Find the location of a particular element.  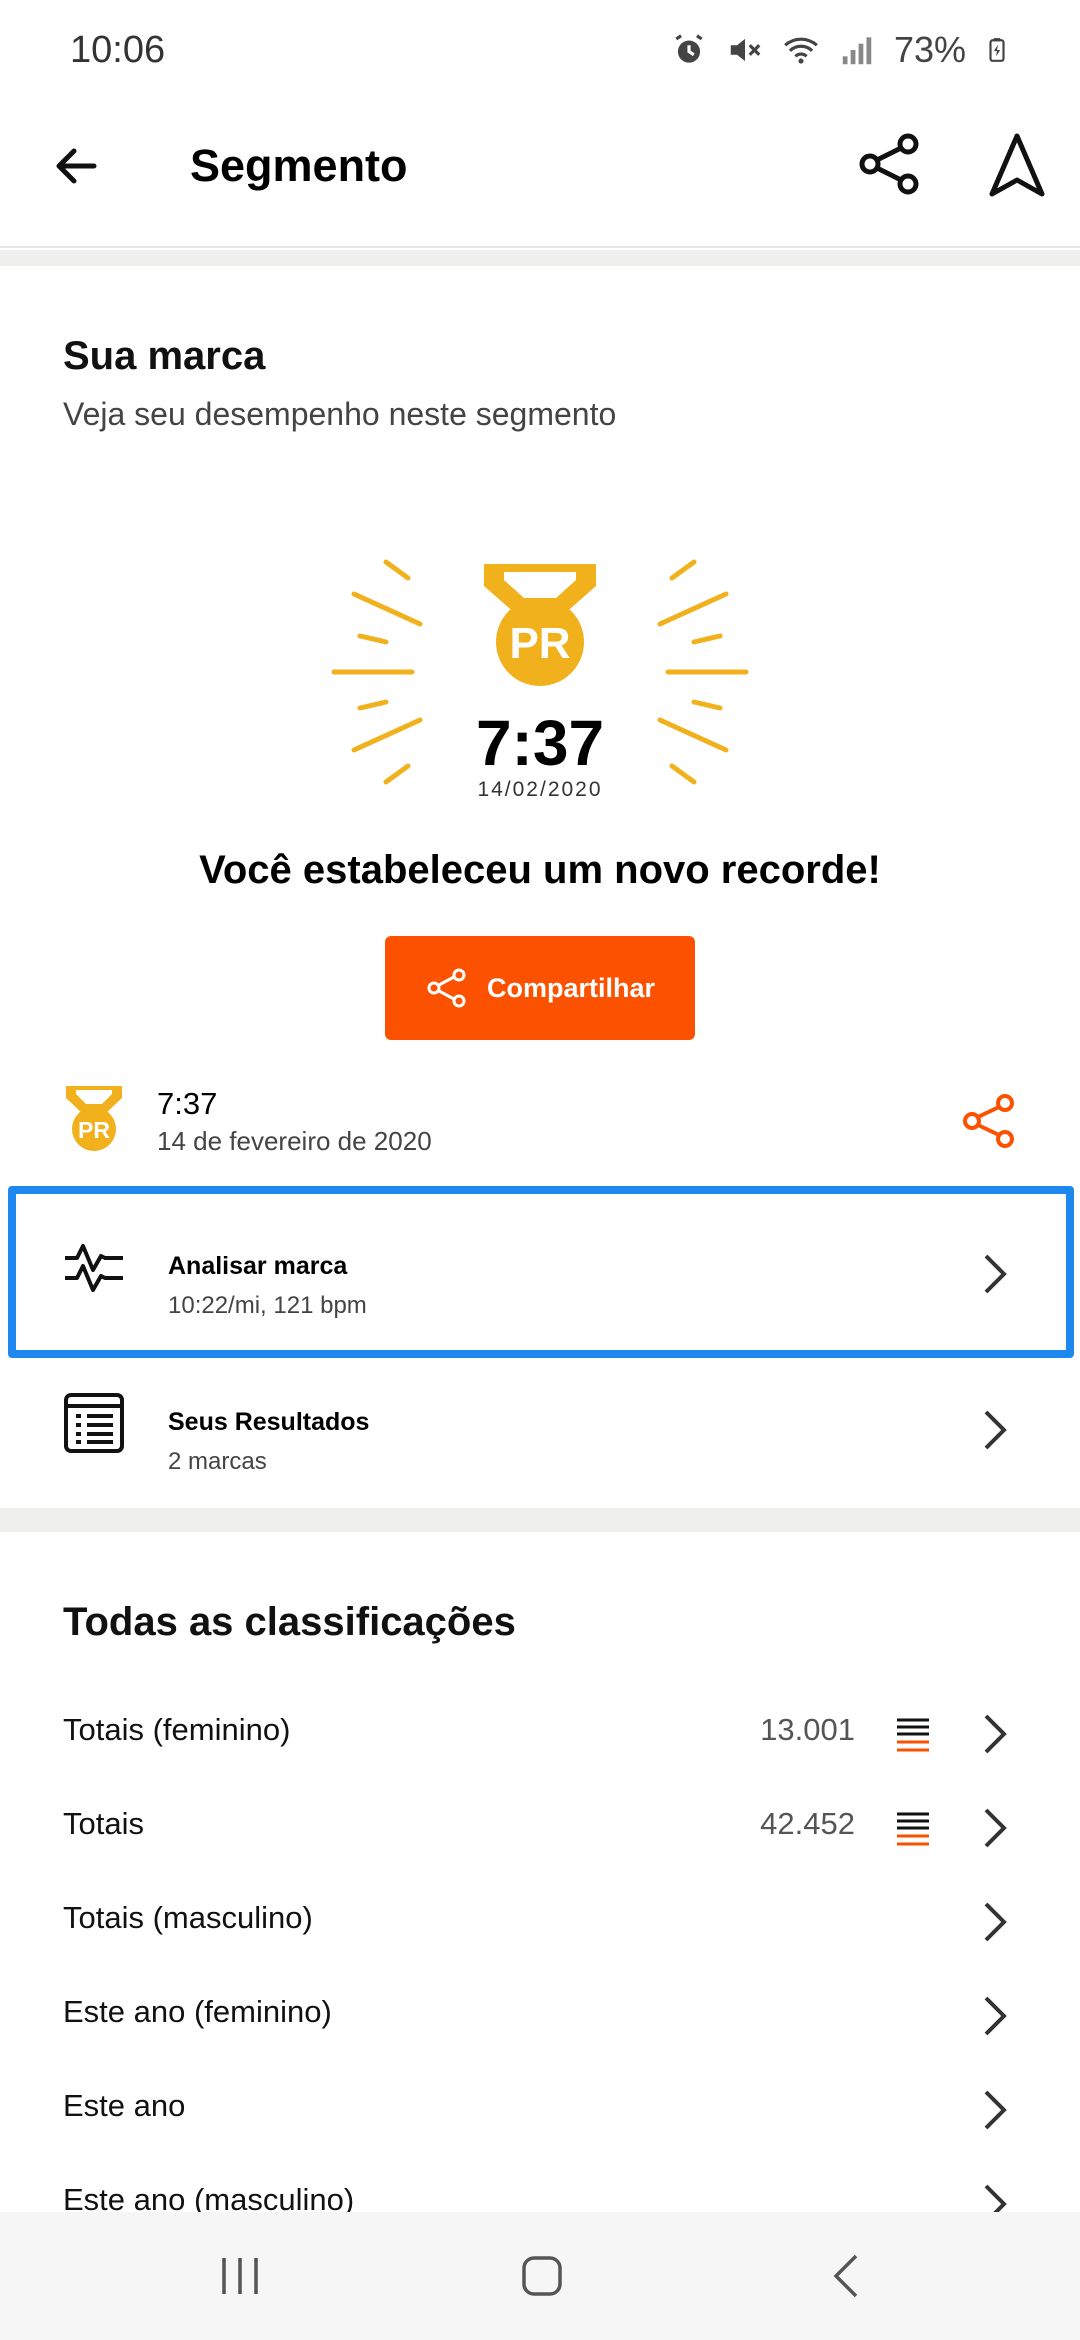

pr-summary-row: PR 7:37 14 de fevereiro de 2020 is located at coordinates (540, 1135).